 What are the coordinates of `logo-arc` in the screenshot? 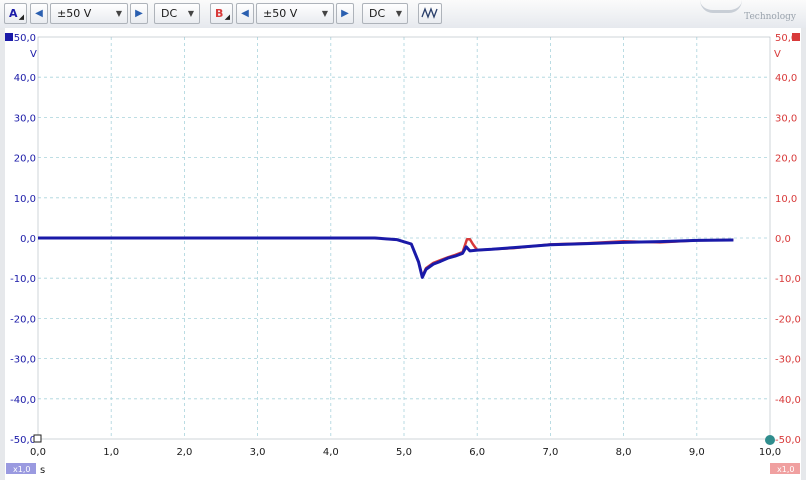 It's located at (721, 6).